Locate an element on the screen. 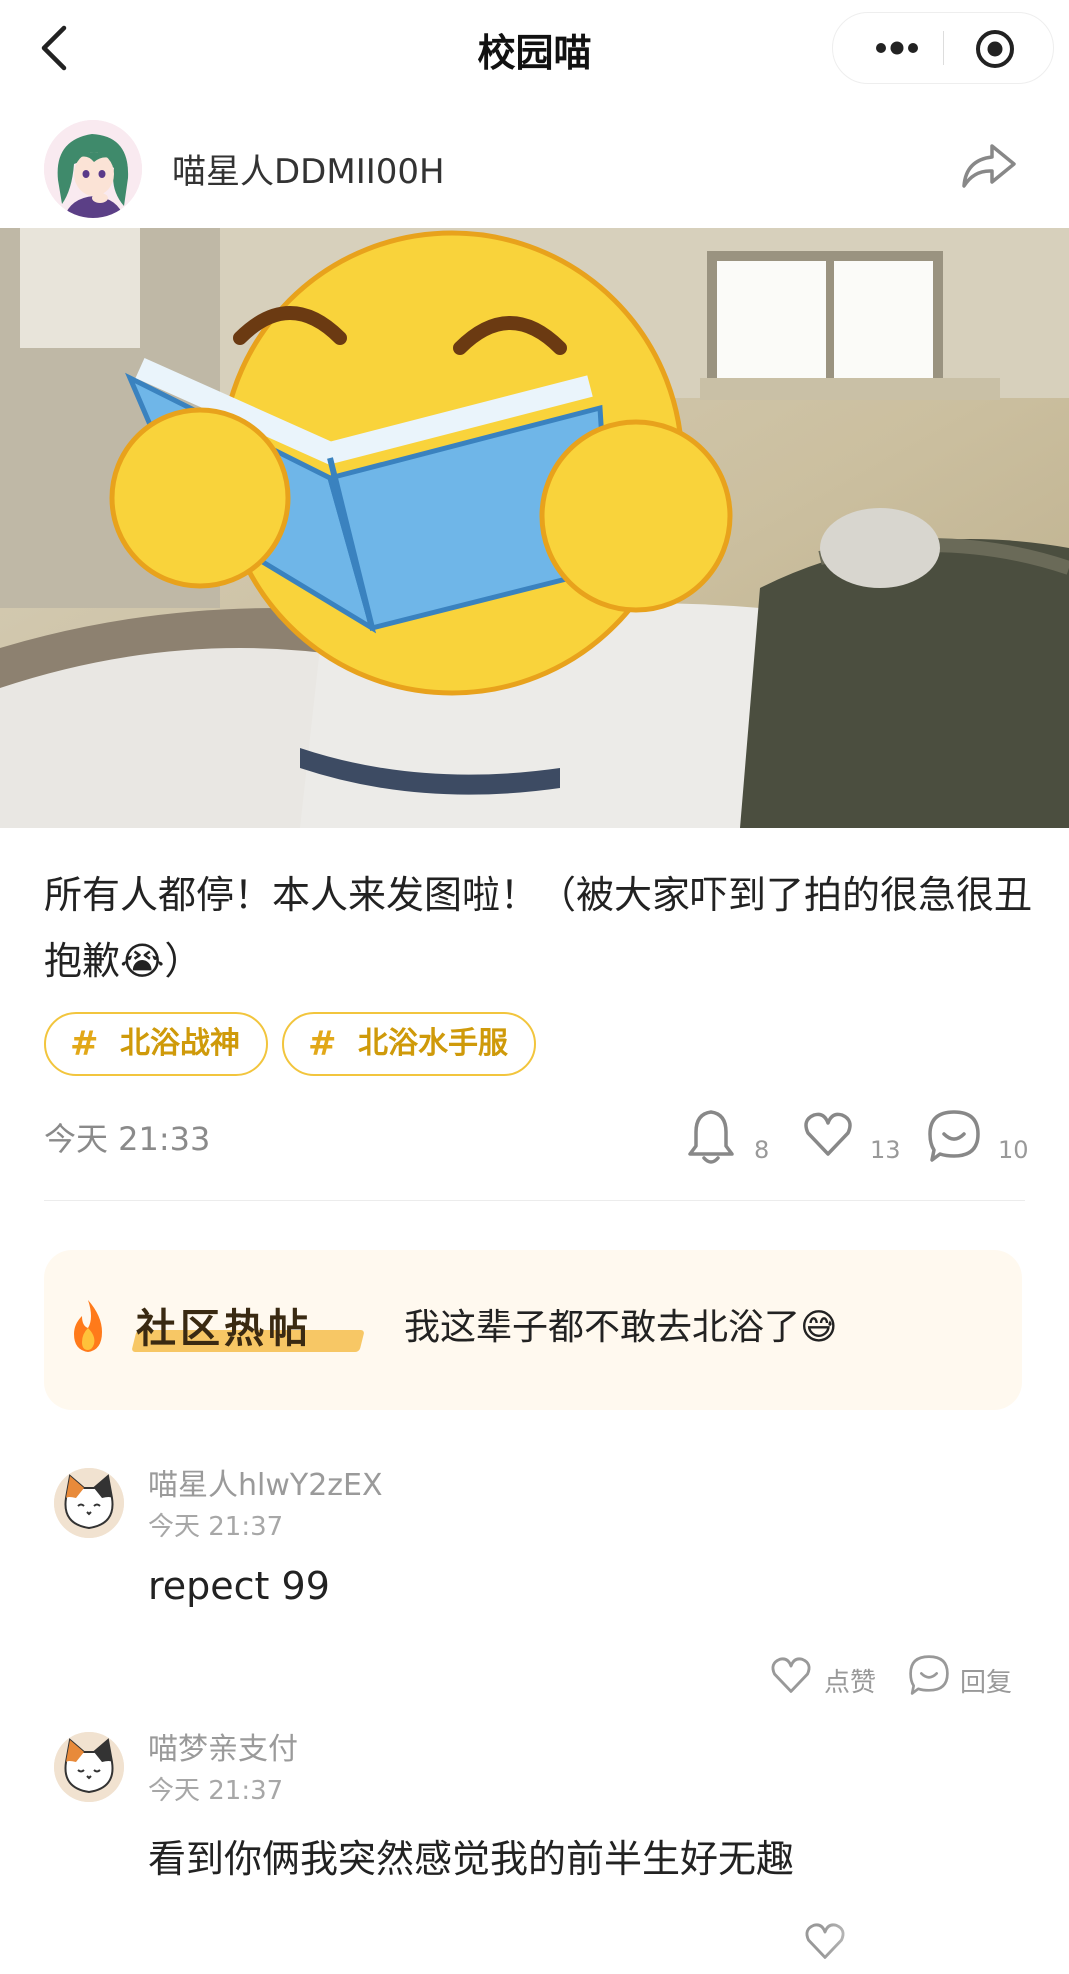 The image size is (1069, 1974). comment-text: 看到你俩我突然感觉我的前半生好无趣 is located at coordinates (471, 1859).